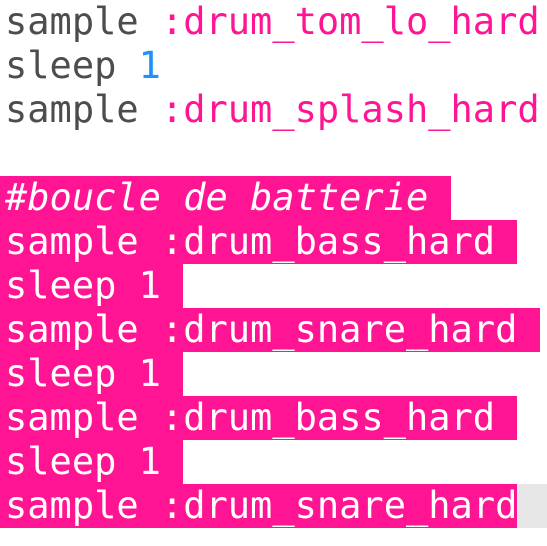 Image resolution: width=547 pixels, height=546 pixels. Describe the element at coordinates (149, 65) in the screenshot. I see `code-number: 1` at that location.